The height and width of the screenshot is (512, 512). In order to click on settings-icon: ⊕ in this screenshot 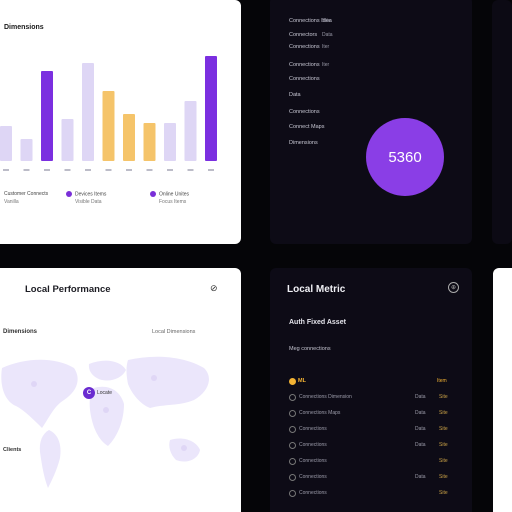, I will do `click(453, 287)`.